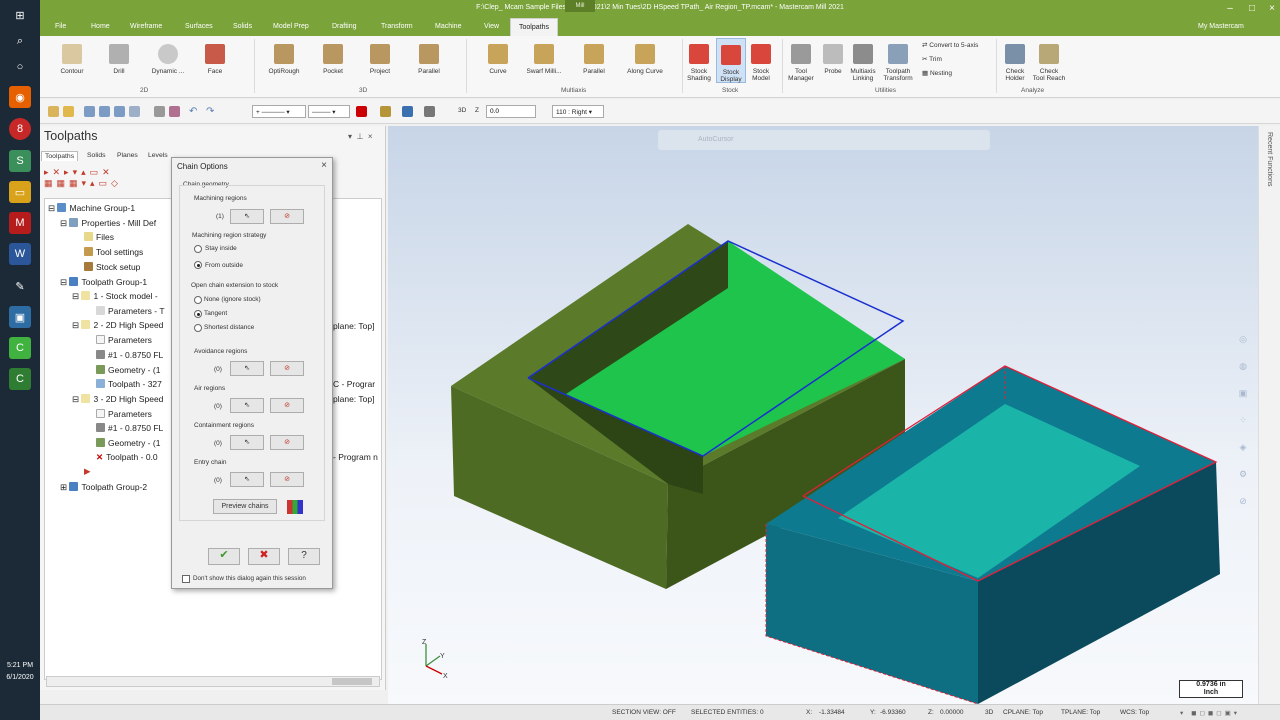 This screenshot has width=1280, height=720. What do you see at coordinates (937, 73) in the screenshot?
I see `nesting-button: ▦ Nesting` at bounding box center [937, 73].